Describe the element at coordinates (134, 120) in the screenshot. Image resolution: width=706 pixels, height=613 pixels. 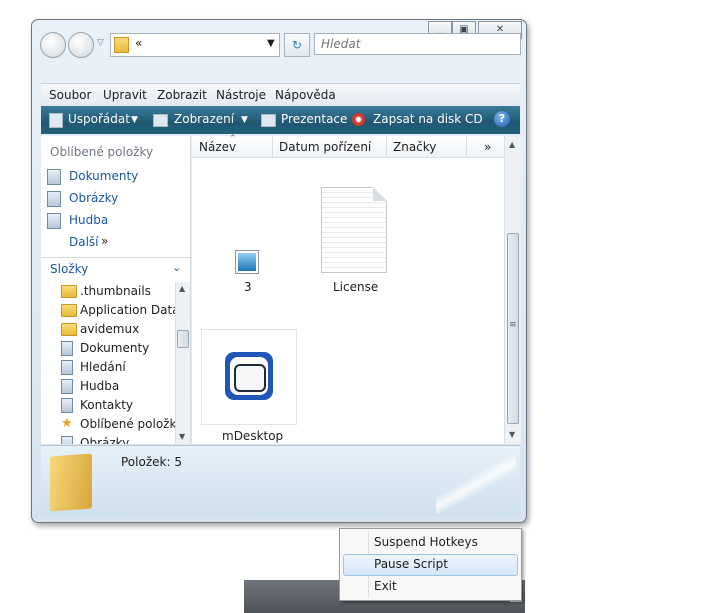
I see `organize-dropdown-icon: ▼` at that location.